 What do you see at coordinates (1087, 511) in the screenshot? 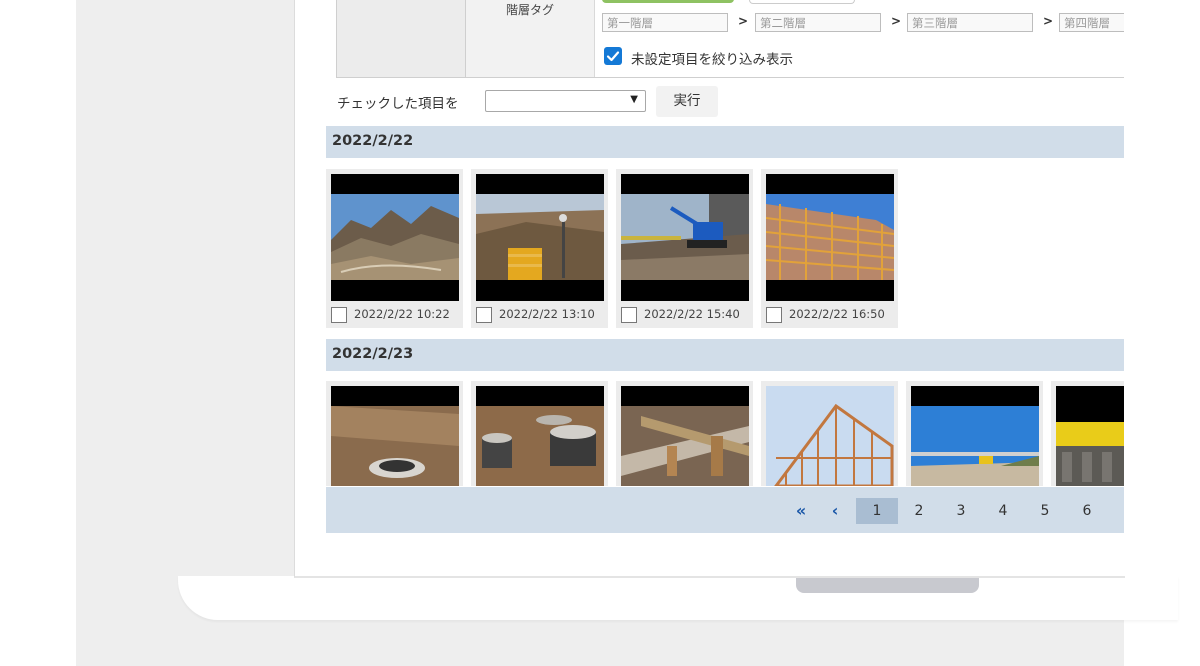
I see `page-6-button: 6` at bounding box center [1087, 511].